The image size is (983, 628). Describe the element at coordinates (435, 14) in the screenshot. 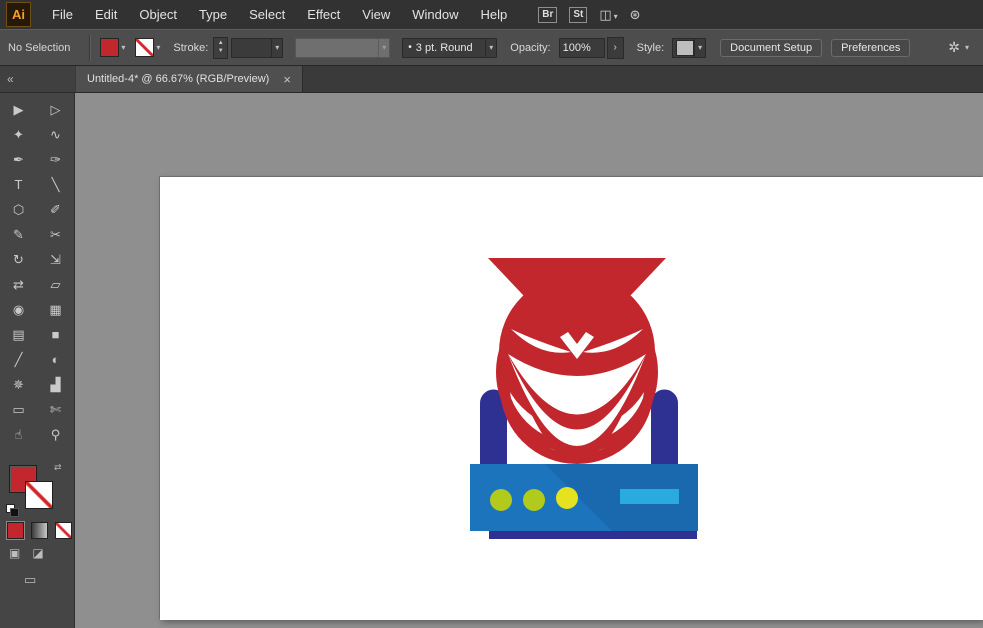

I see `menu-window: Window` at that location.